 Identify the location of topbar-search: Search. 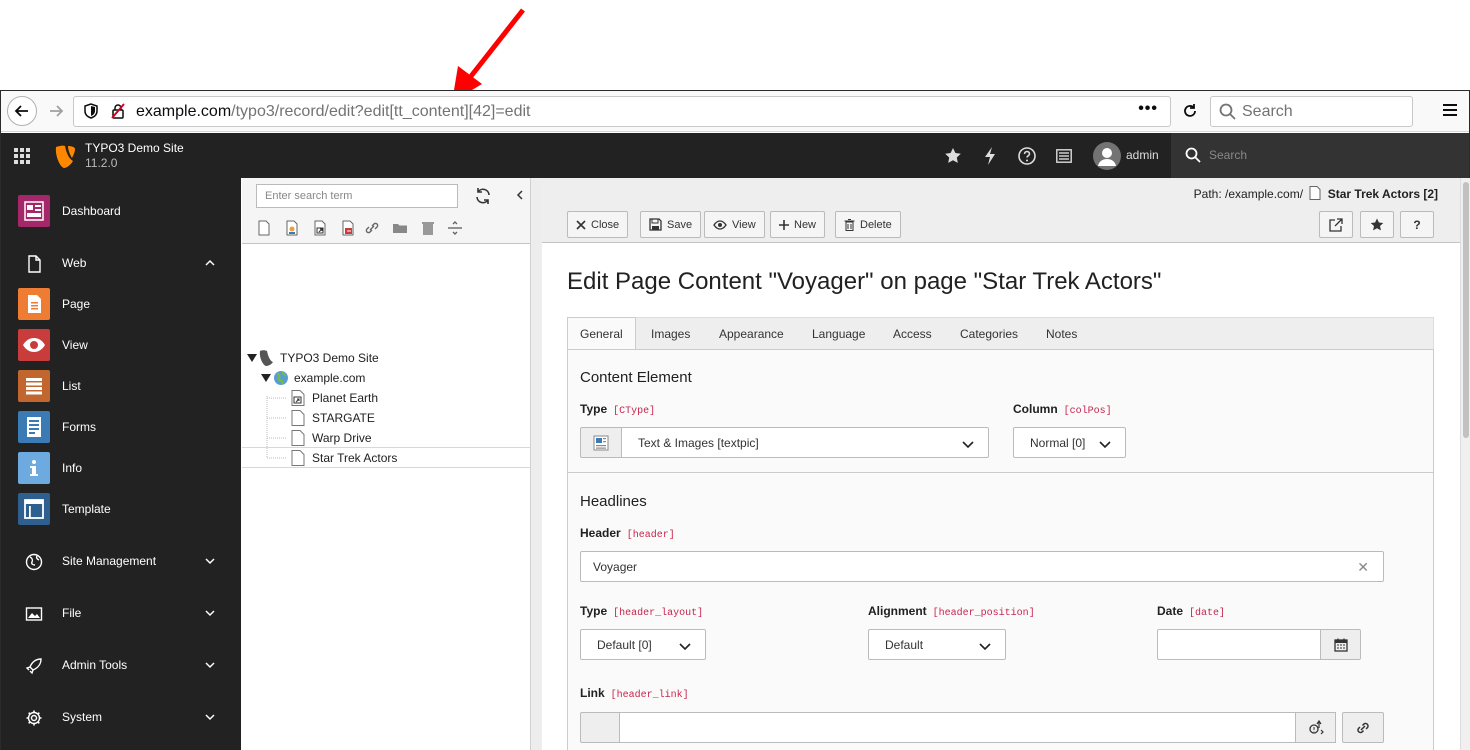
(1320, 155).